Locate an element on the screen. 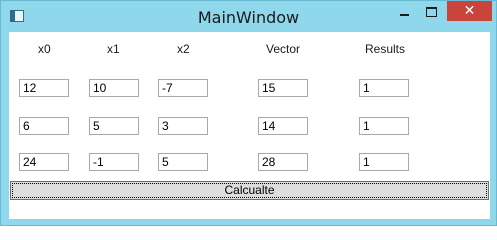 The height and width of the screenshot is (240, 497). x0-input: 24 is located at coordinates (44, 162).